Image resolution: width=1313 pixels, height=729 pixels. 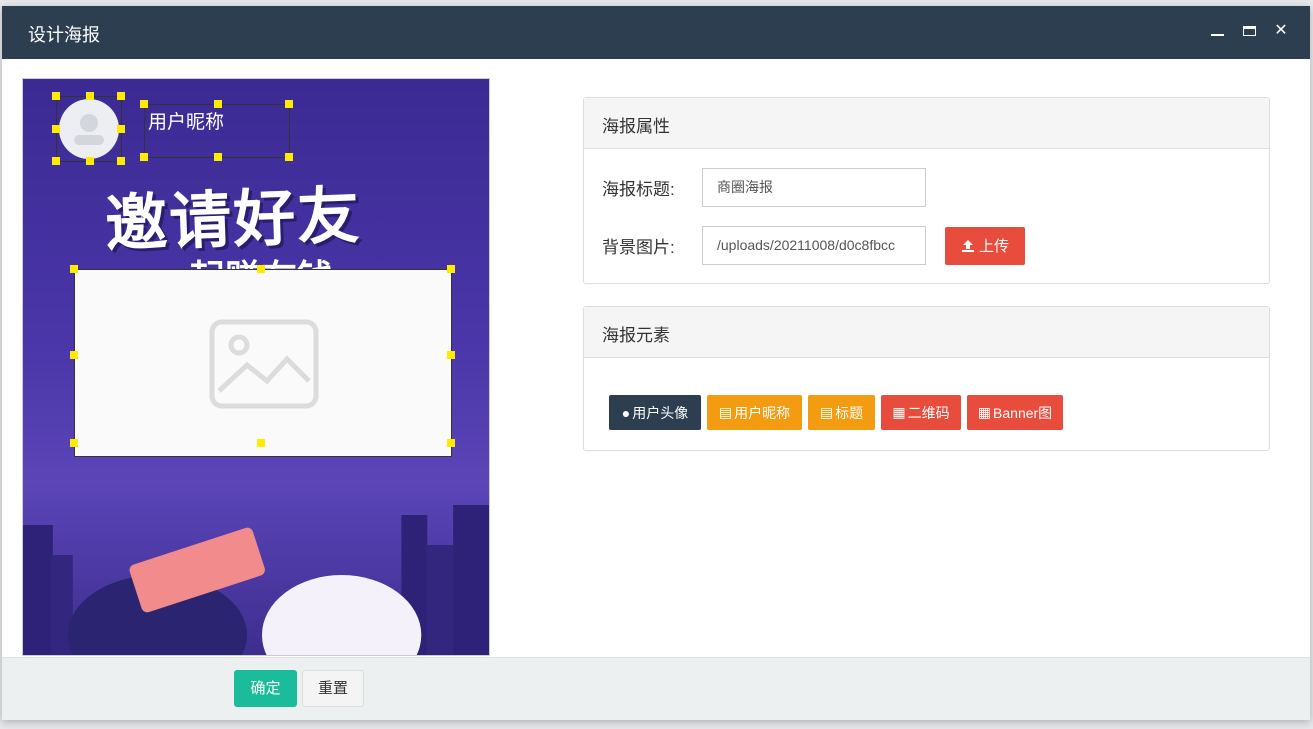 What do you see at coordinates (660, 412) in the screenshot?
I see `button-label: 用户头像` at bounding box center [660, 412].